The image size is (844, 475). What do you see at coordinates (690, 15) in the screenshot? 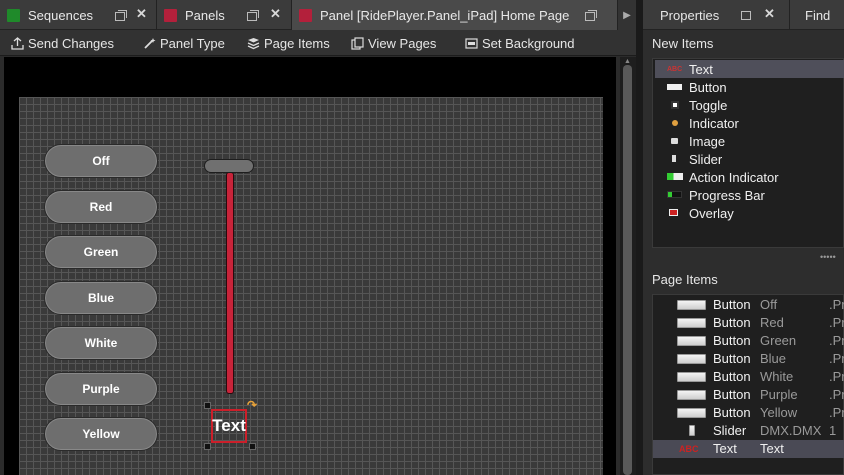
I see `tab-properties-label: Properties` at bounding box center [690, 15].